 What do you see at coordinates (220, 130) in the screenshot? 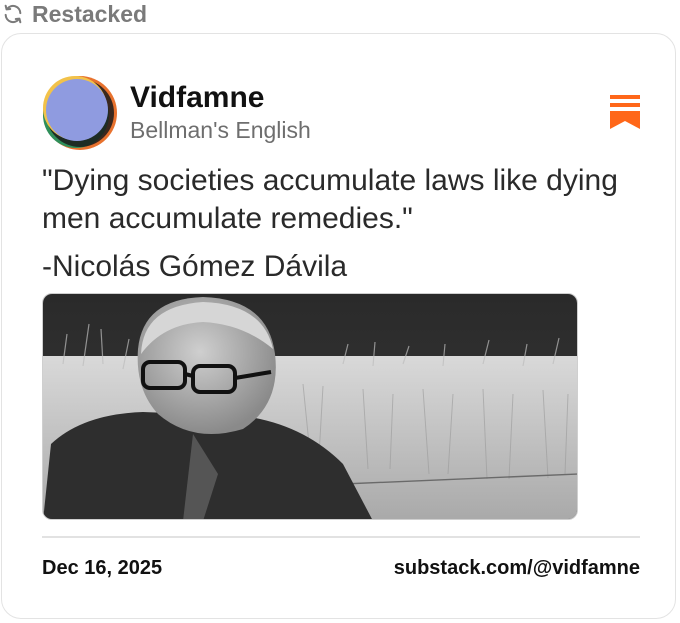
I see `publication-name: Bellman's English` at bounding box center [220, 130].